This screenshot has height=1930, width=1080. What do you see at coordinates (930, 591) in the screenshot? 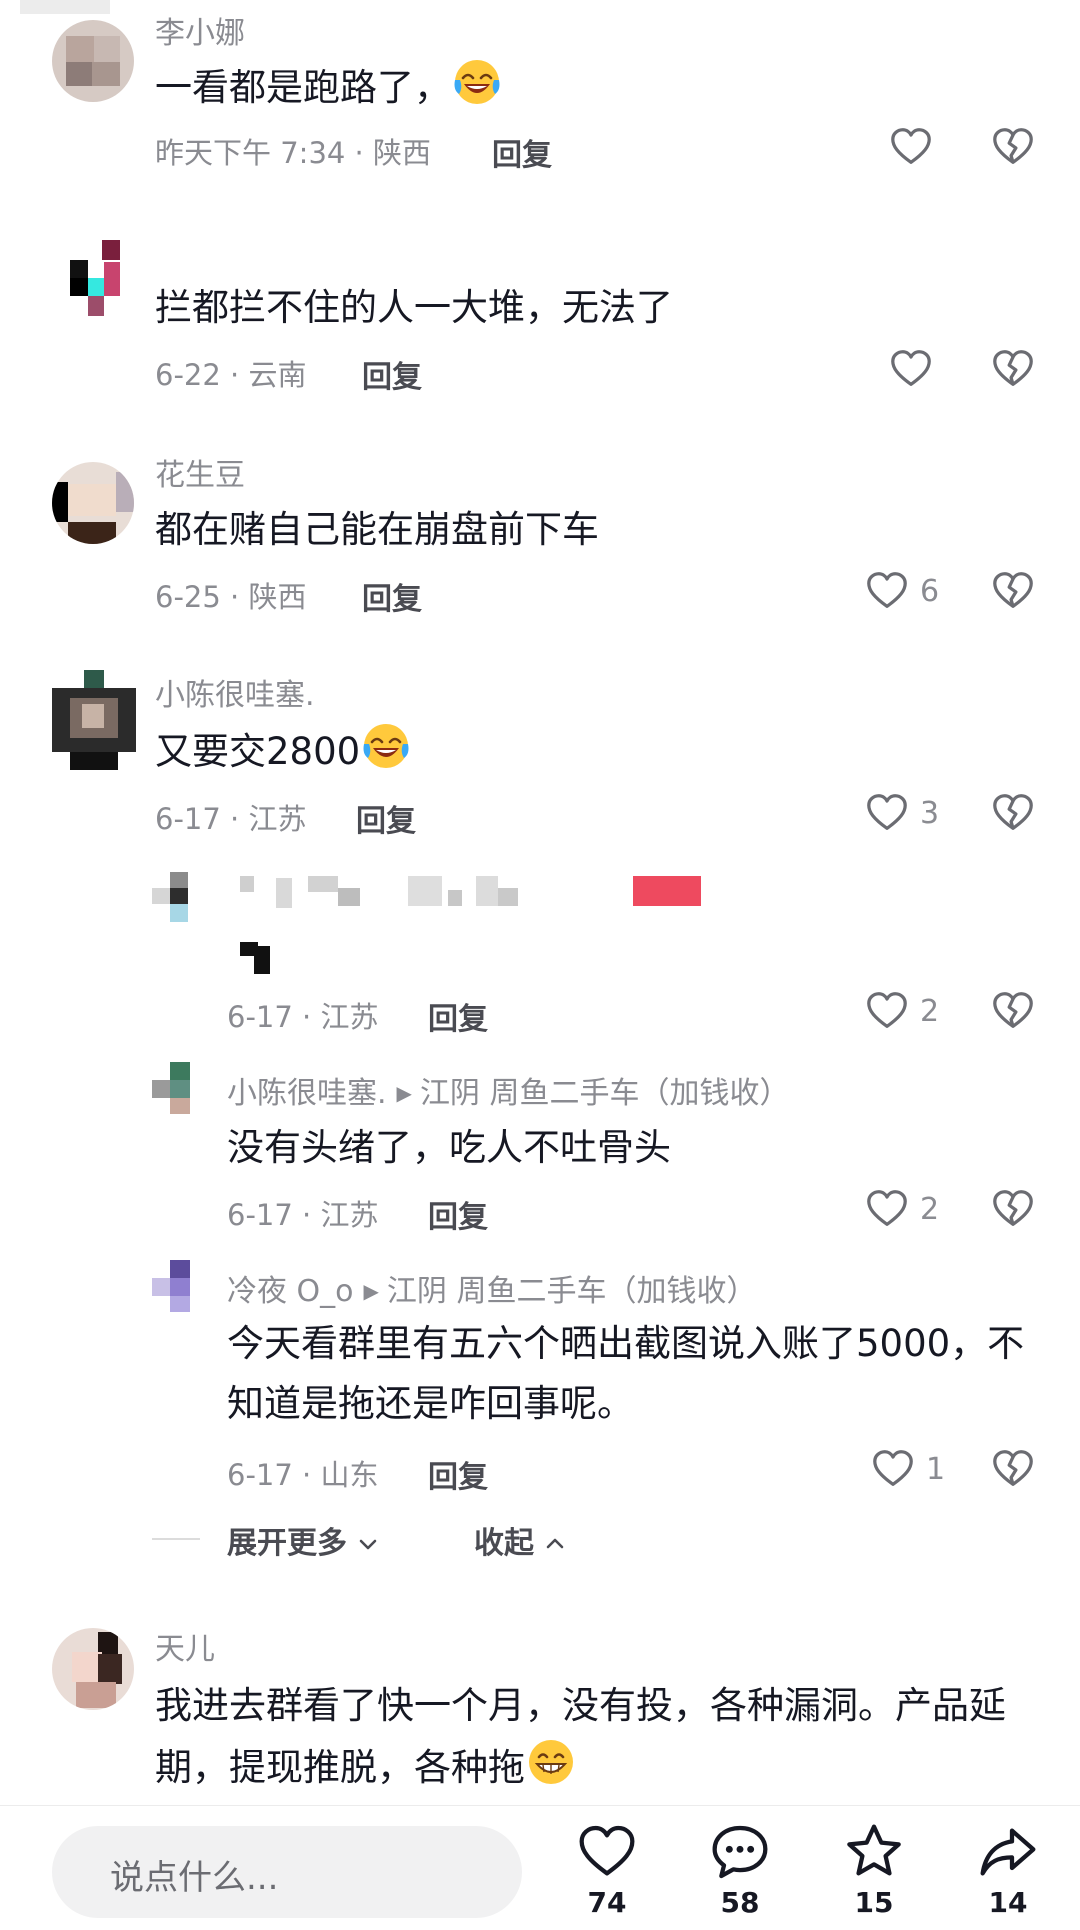
I see `like-count: 6` at bounding box center [930, 591].